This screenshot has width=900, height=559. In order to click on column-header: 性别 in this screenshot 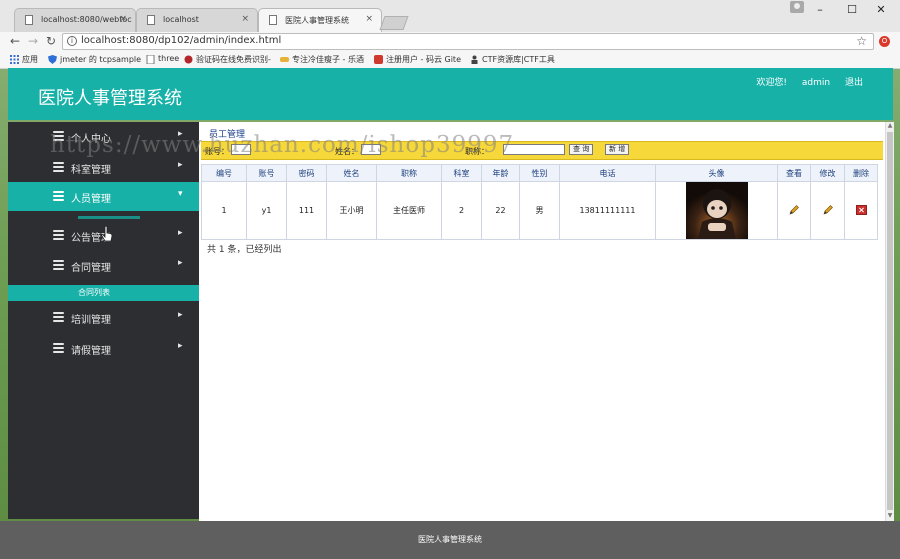, I will do `click(539, 173)`.